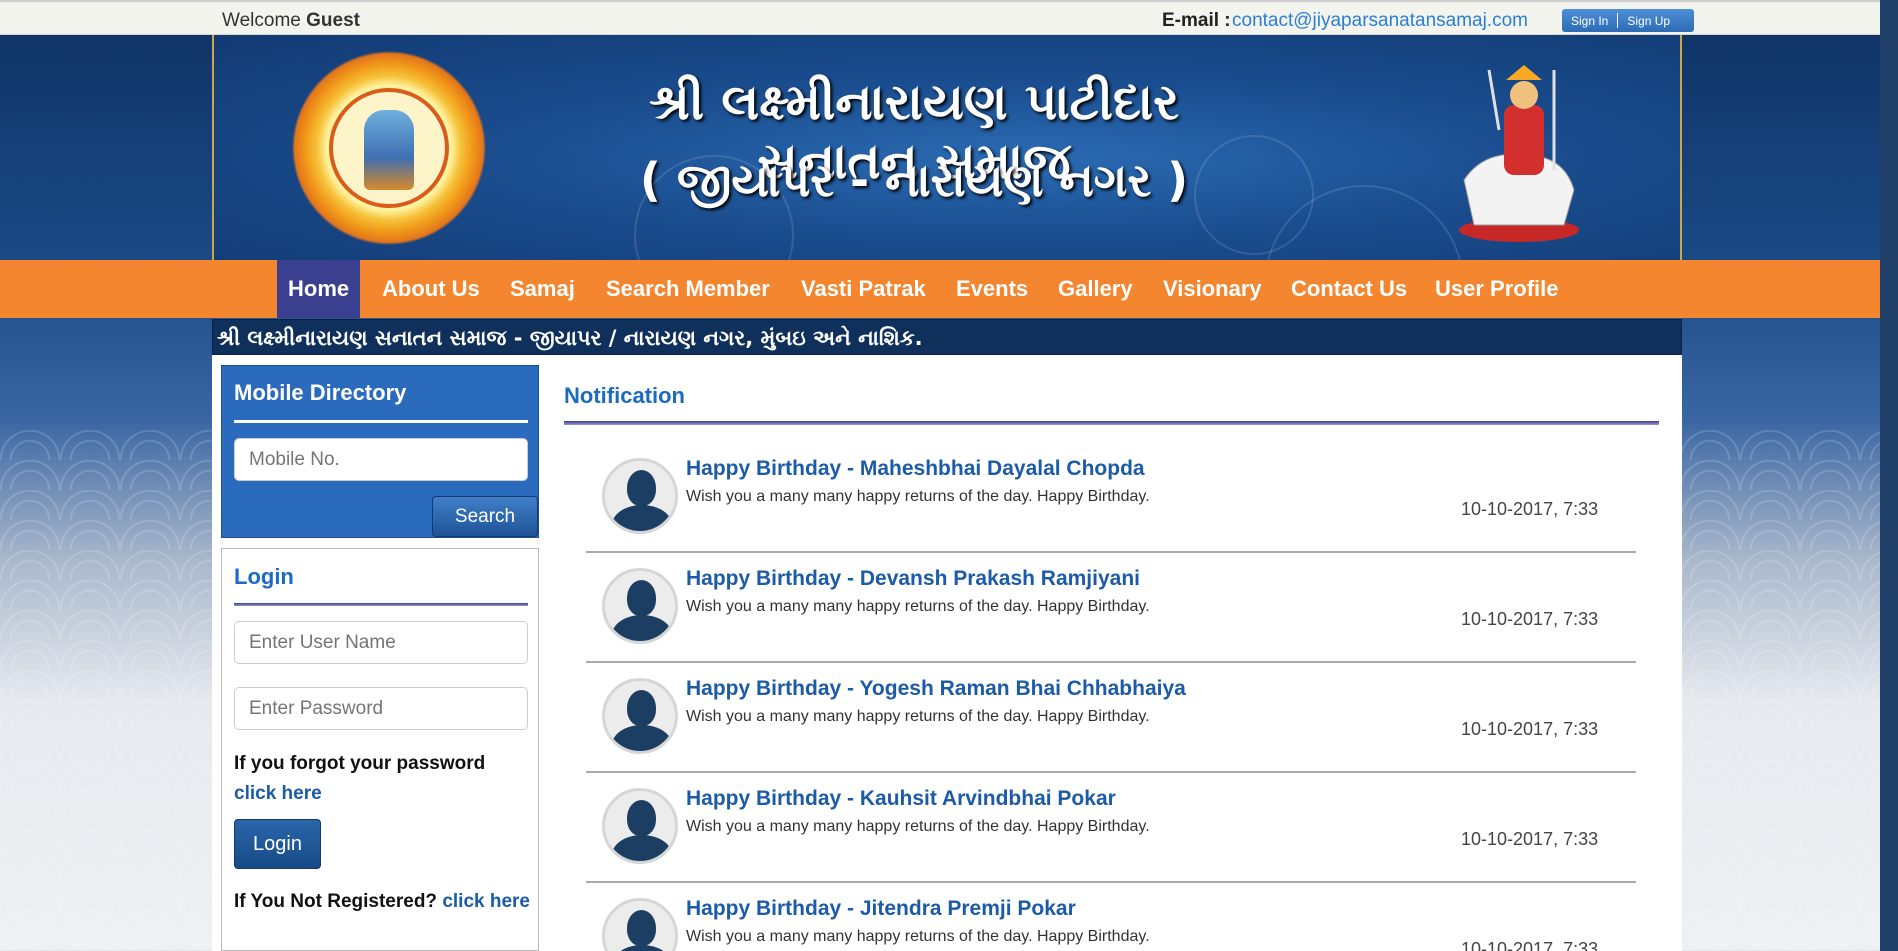  I want to click on welcome-prefix: Welcome, so click(261, 20).